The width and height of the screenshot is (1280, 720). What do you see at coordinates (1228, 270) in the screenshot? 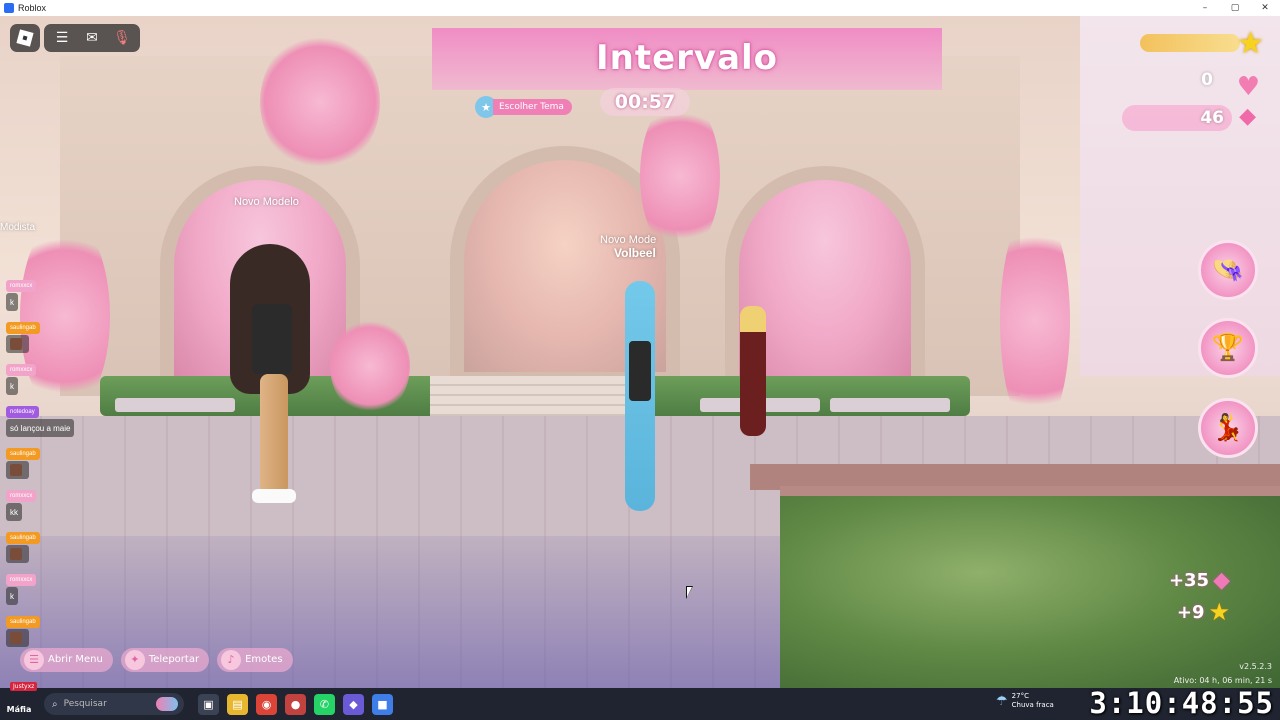
I see `outfit-hat-button: 👒` at bounding box center [1228, 270].